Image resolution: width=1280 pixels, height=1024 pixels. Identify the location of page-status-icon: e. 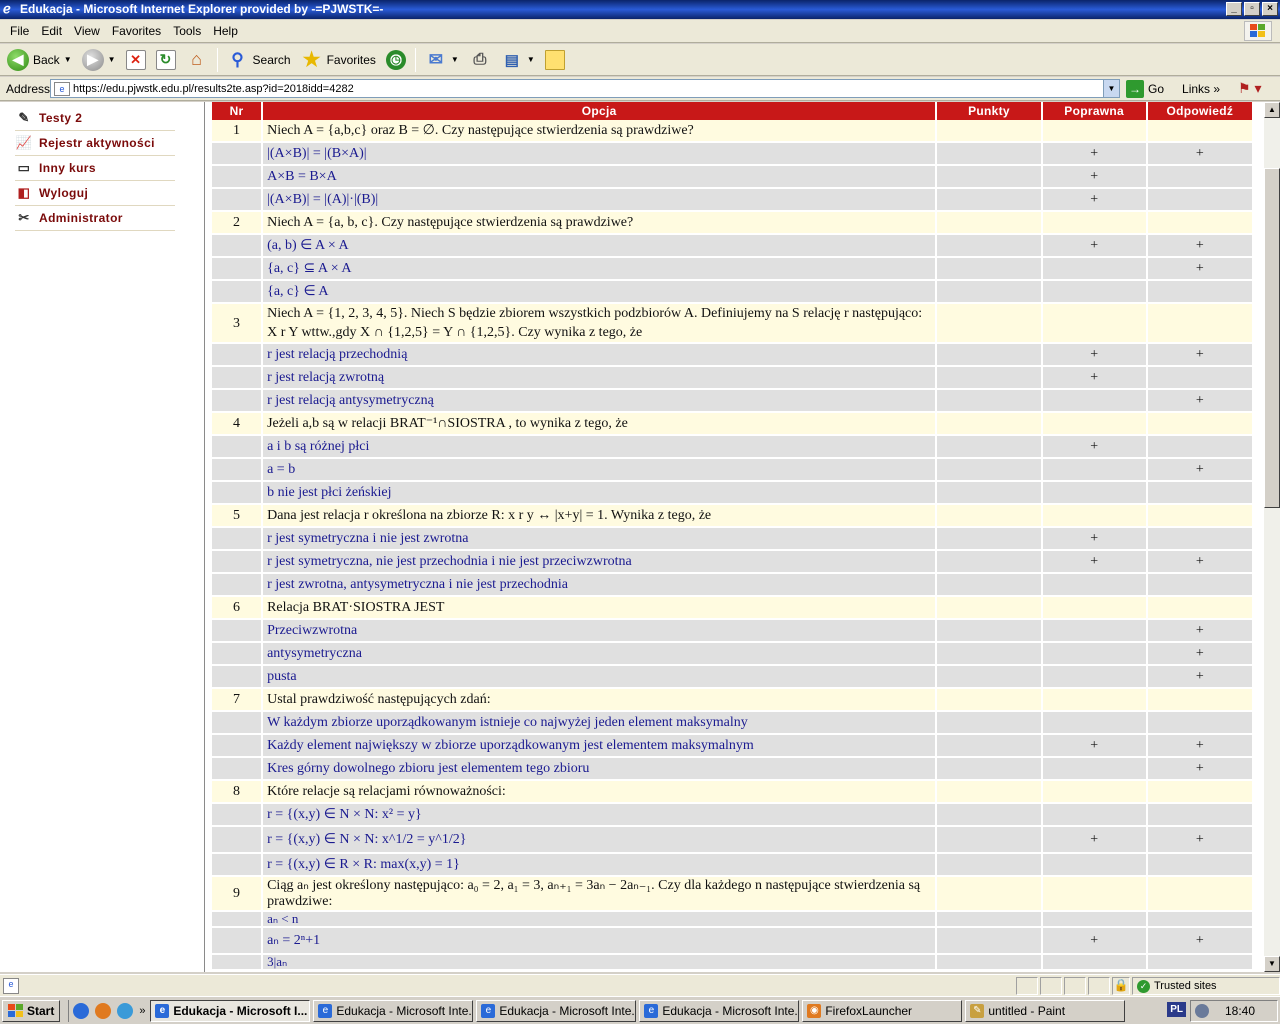
(11, 985).